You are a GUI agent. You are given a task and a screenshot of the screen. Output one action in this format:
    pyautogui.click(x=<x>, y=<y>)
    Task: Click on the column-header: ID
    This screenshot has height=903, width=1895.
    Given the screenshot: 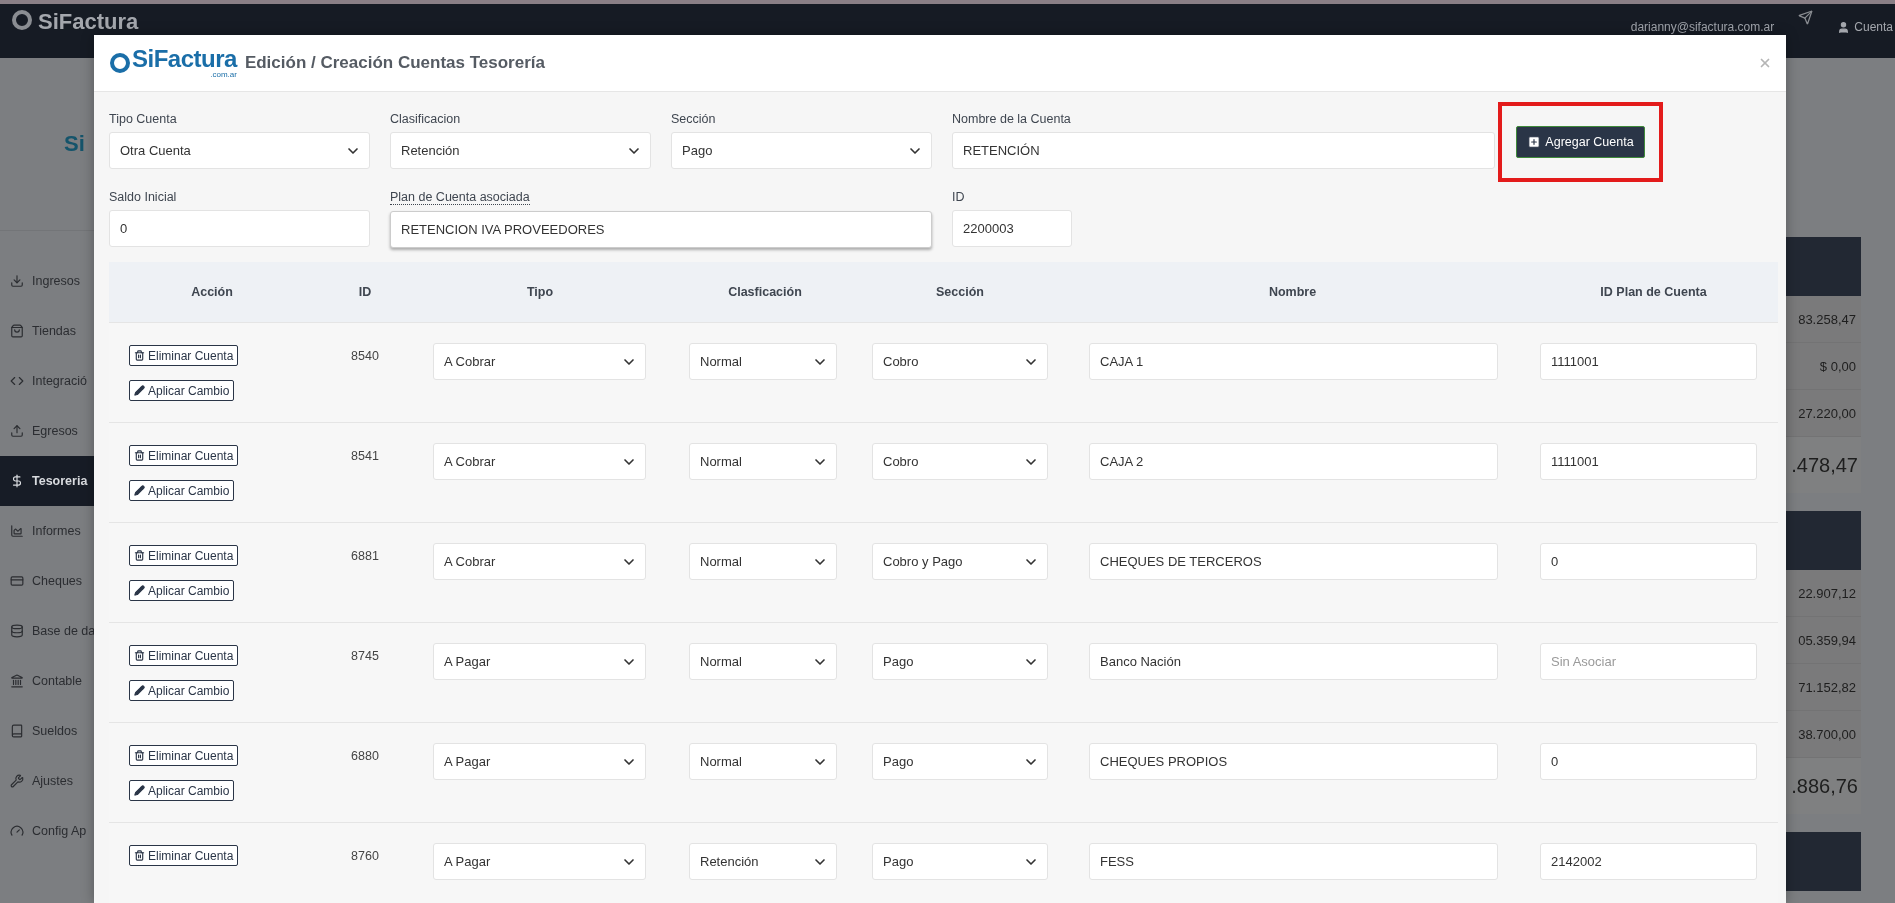 What is the action you would take?
    pyautogui.click(x=365, y=292)
    